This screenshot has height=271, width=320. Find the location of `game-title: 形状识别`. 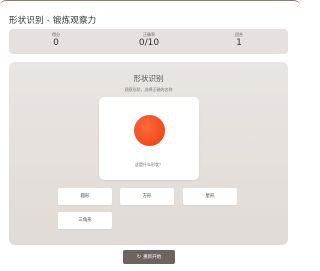

game-title: 形状识别 is located at coordinates (148, 78).